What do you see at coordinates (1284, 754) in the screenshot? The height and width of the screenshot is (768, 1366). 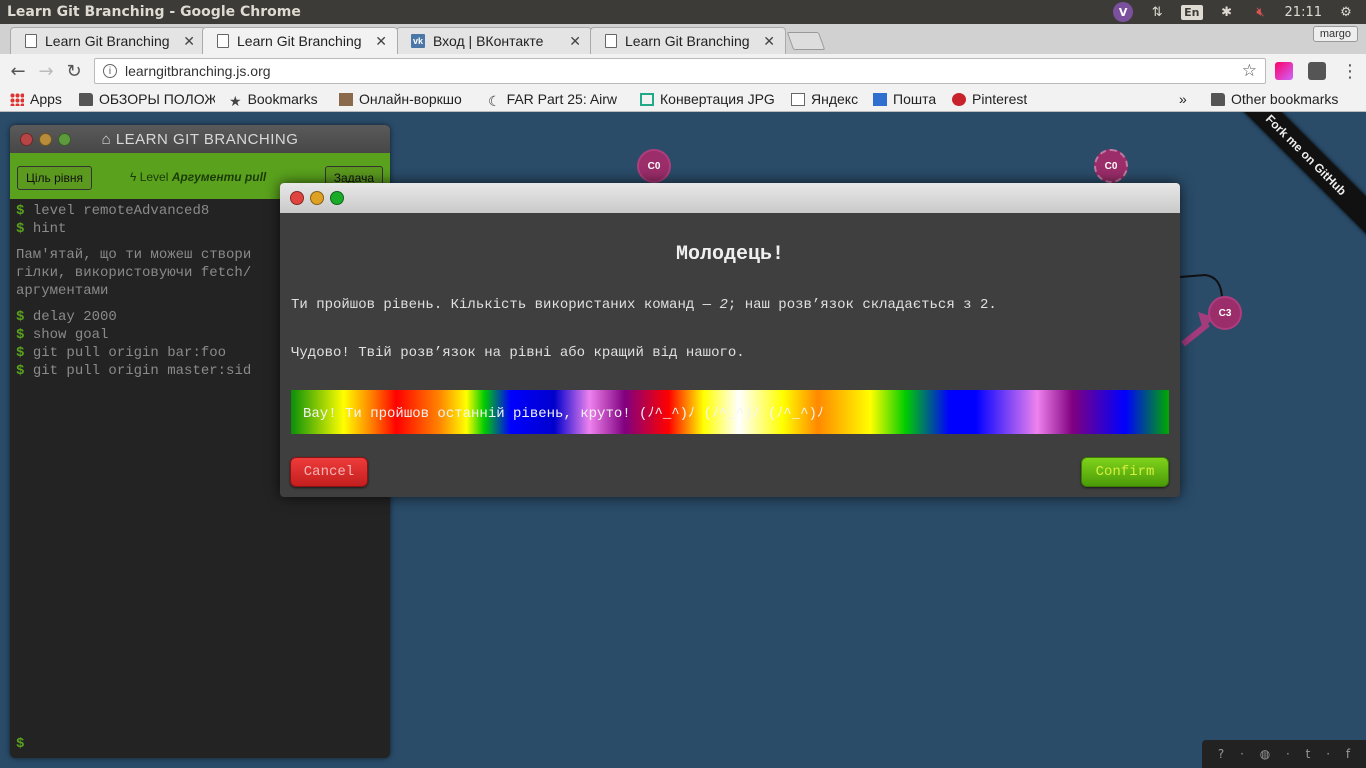 I see `footer-links: ? · ◍ · t · f` at bounding box center [1284, 754].